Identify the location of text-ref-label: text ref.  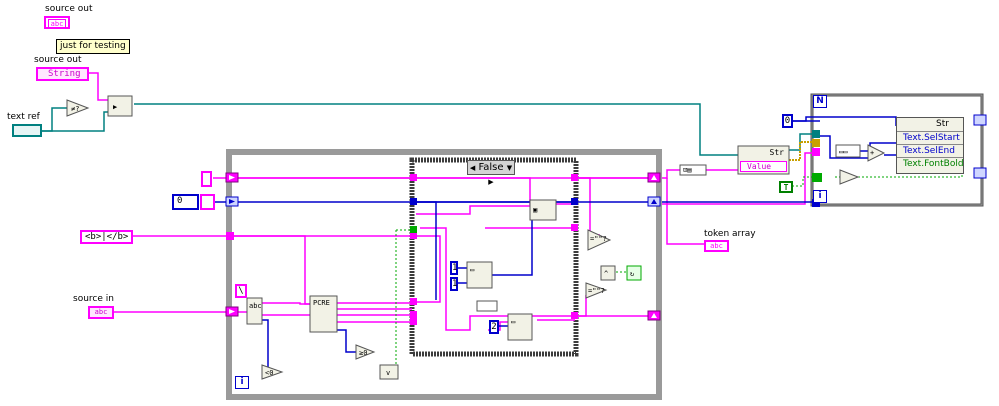
(23, 117).